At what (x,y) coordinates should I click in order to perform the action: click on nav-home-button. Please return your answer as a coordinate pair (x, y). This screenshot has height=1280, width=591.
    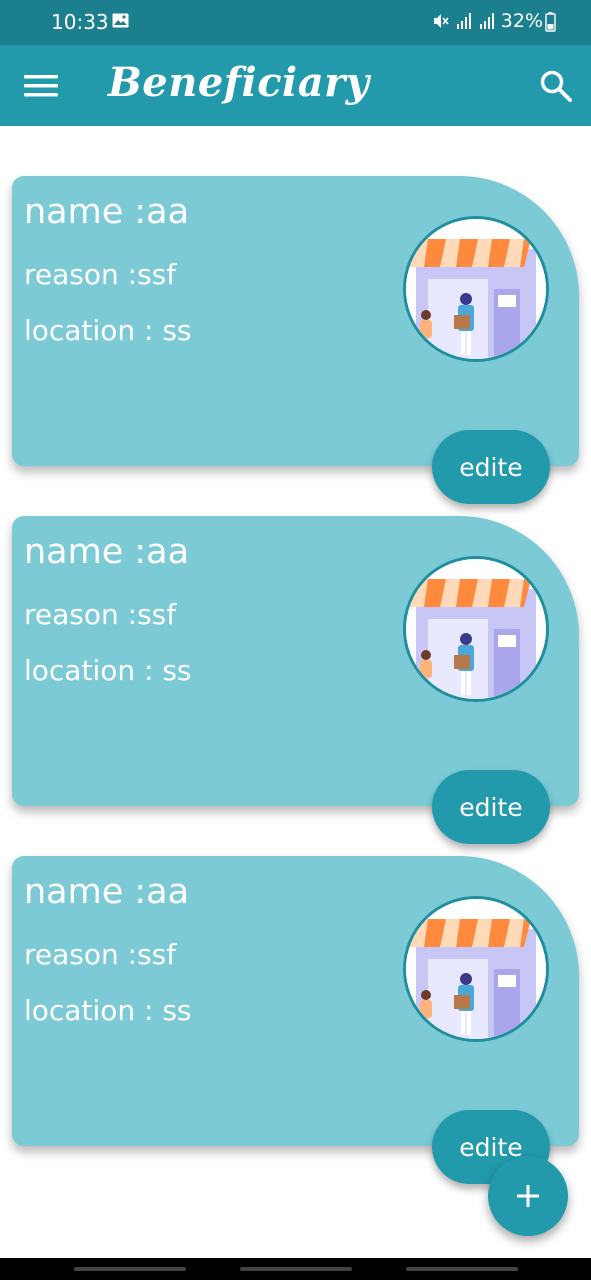
    Looking at the image, I should click on (296, 1269).